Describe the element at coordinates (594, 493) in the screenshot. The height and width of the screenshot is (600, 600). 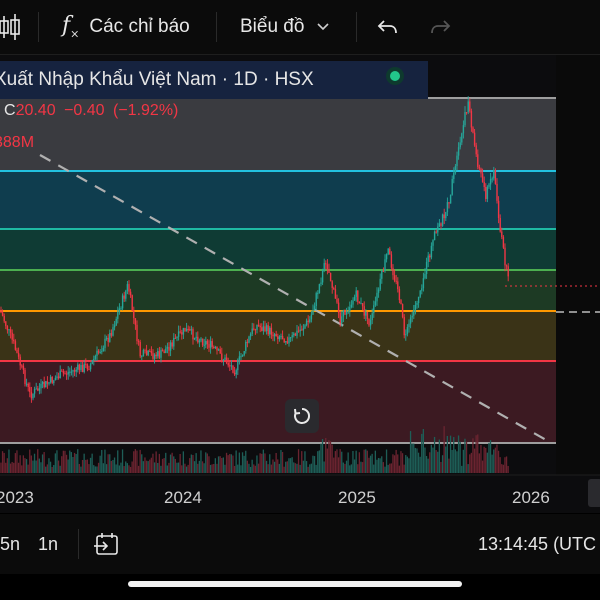
I see `axis-settings-button` at that location.